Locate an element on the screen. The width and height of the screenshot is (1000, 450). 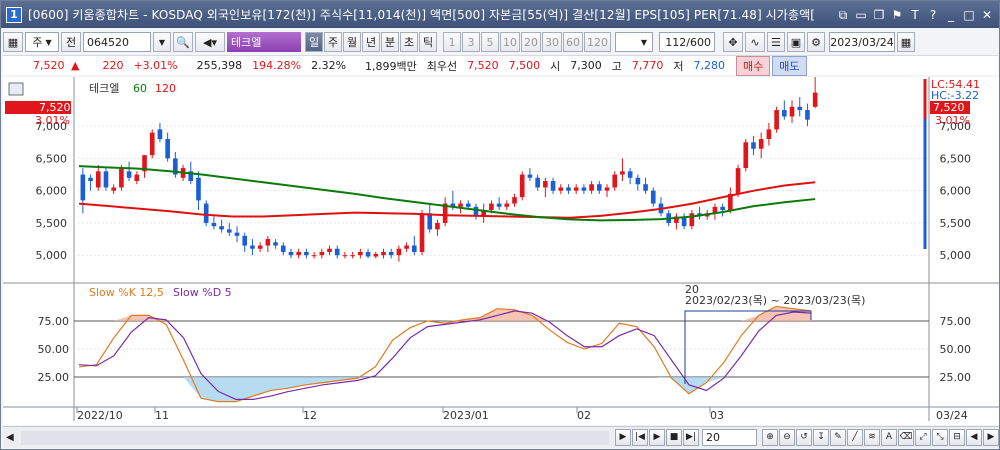
current-price-value: 7,520 is located at coordinates (49, 65).